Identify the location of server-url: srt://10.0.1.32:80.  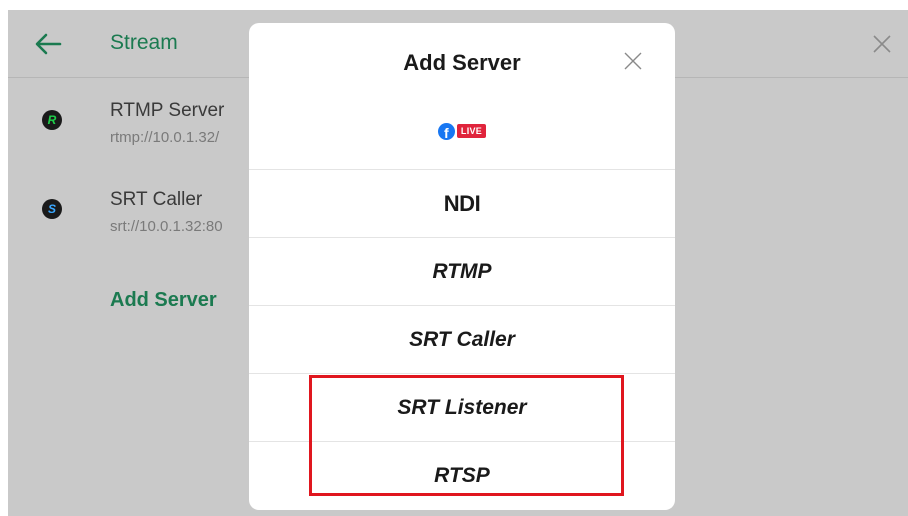
(166, 226).